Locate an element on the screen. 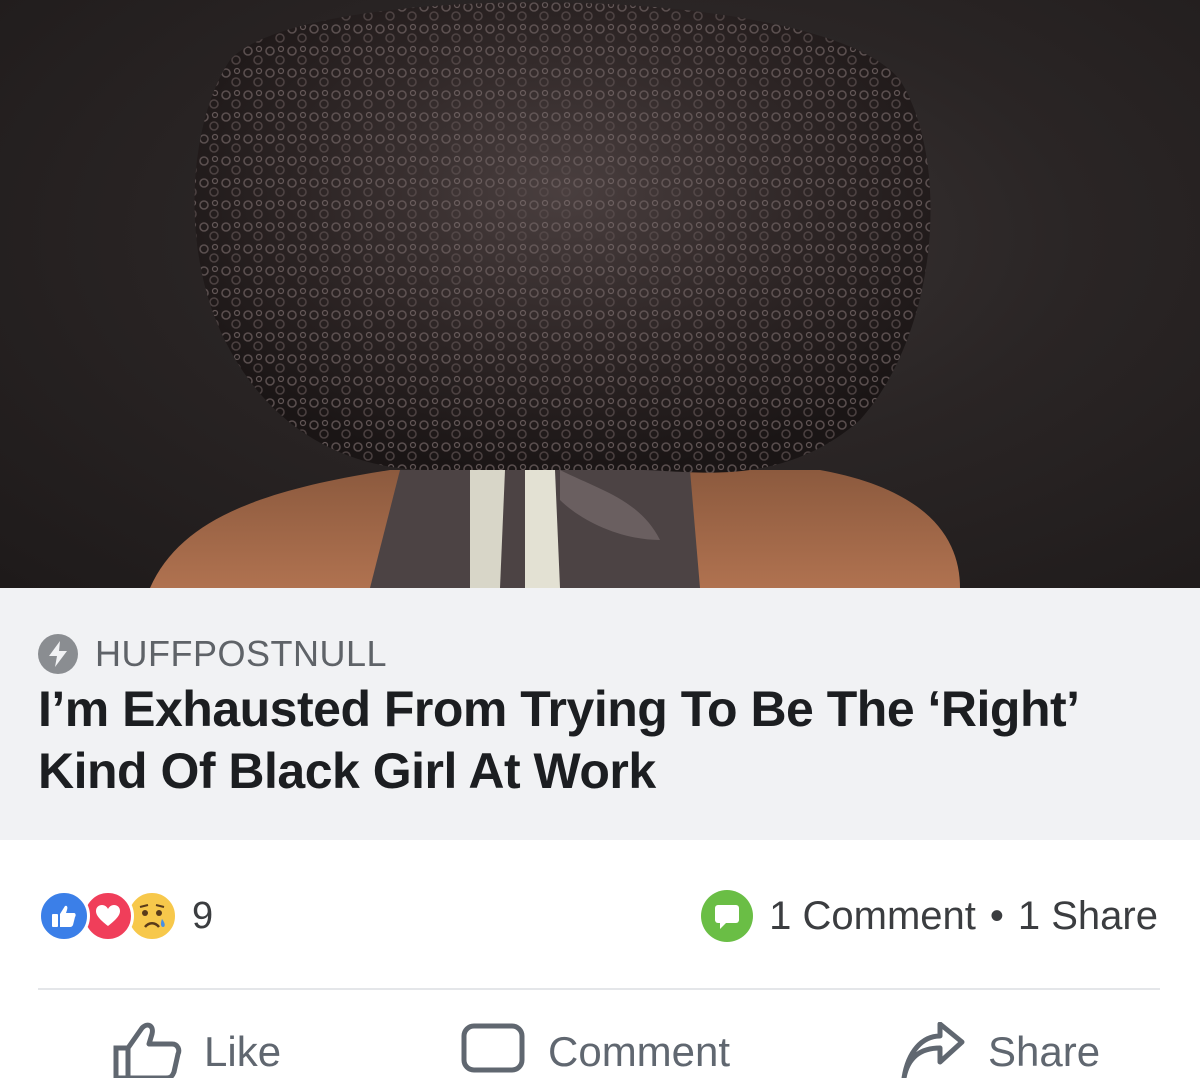 Image resolution: width=1200 pixels, height=1083 pixels. share-arrow-icon is located at coordinates (933, 1052).